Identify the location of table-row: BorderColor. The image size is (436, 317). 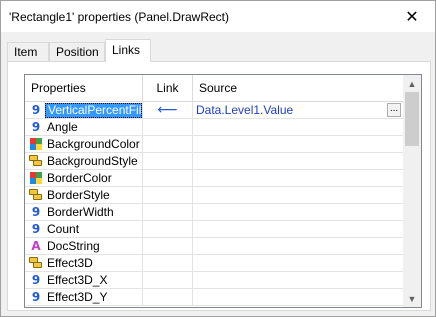
(214, 178).